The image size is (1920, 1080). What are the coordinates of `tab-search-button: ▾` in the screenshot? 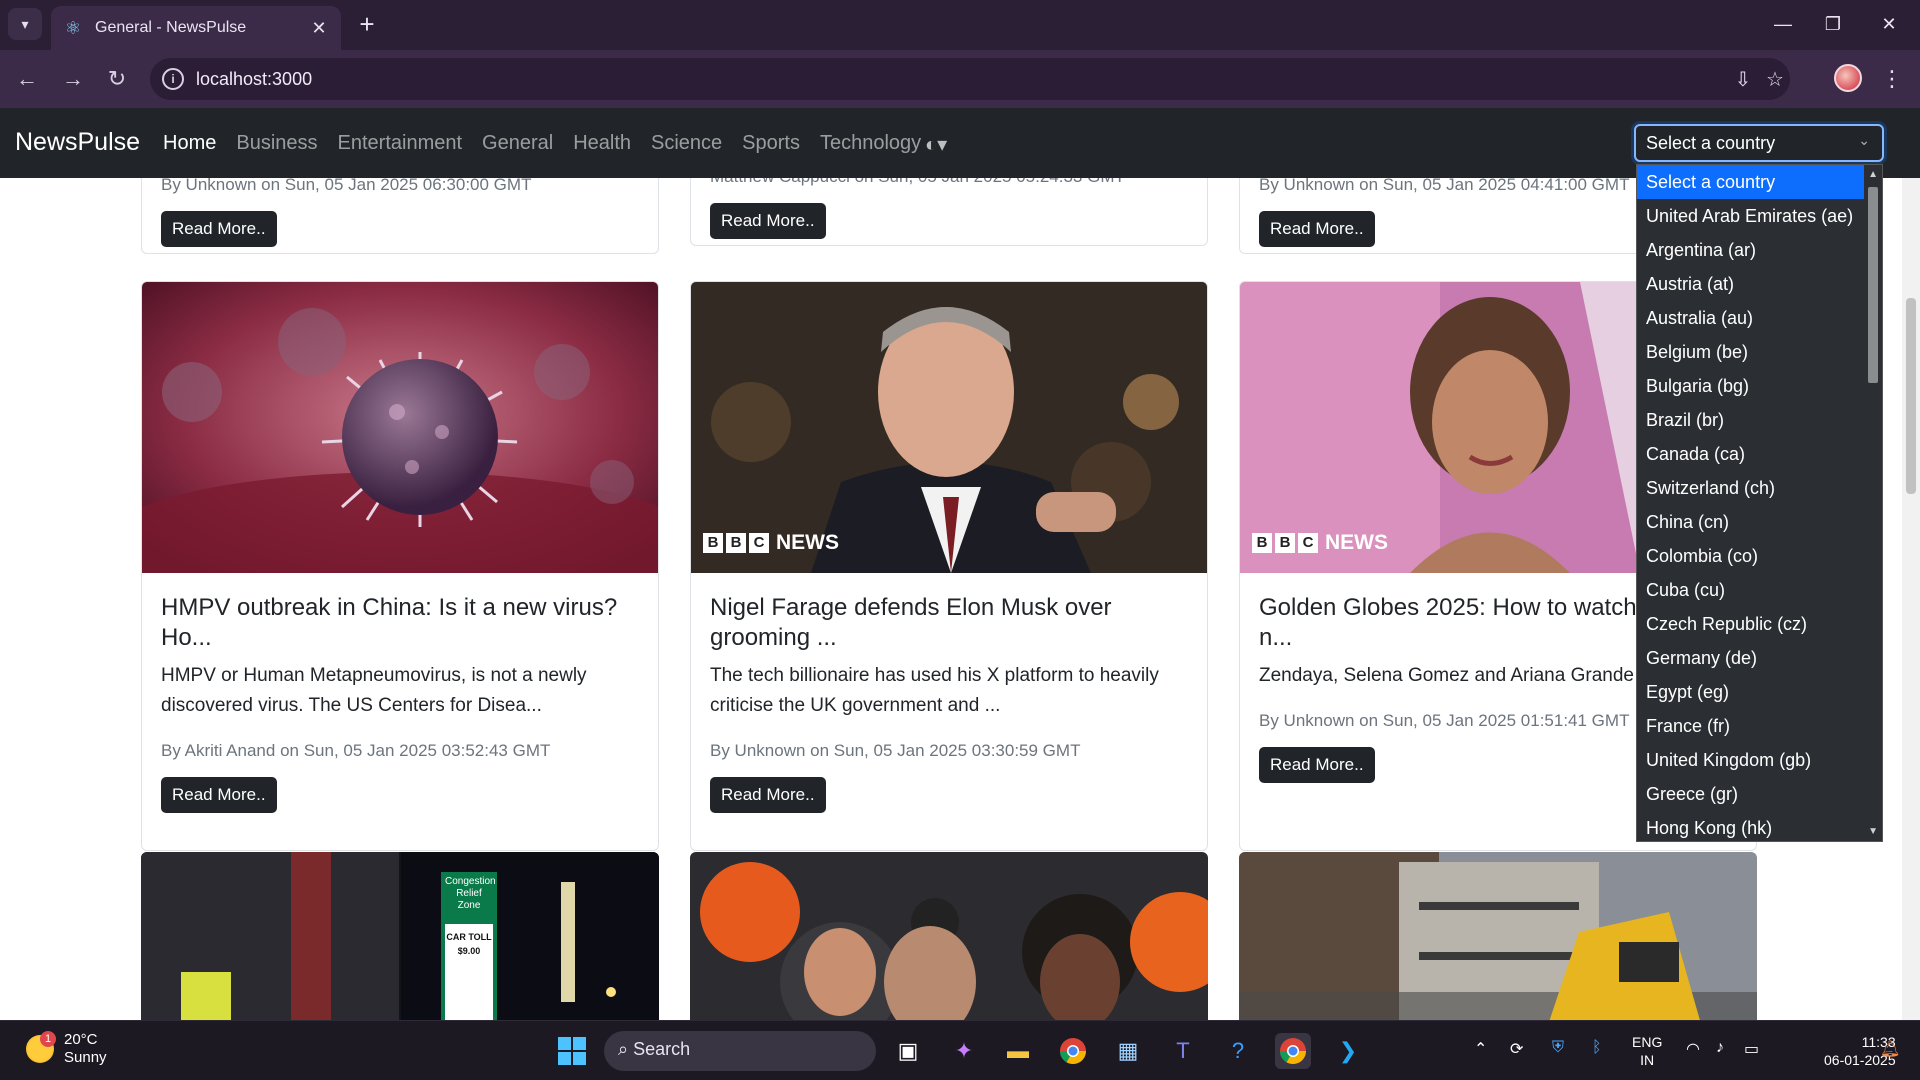 It's located at (25, 24).